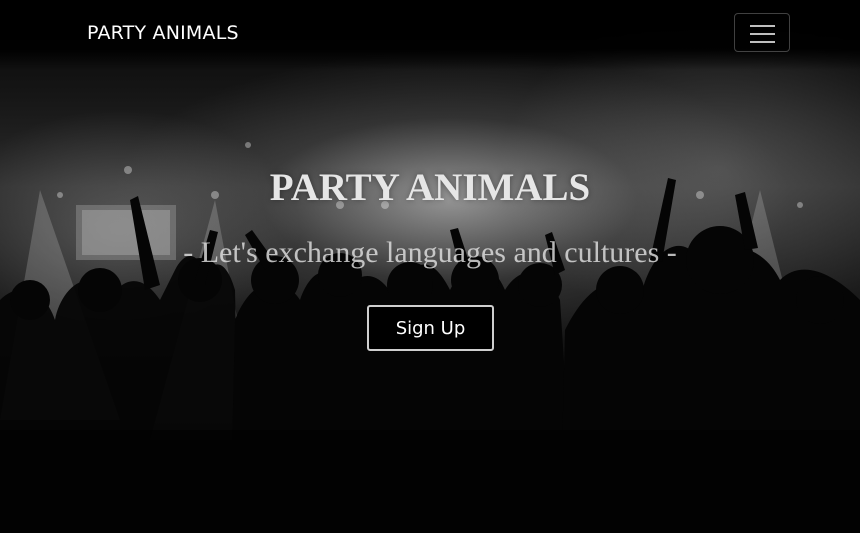 This screenshot has height=533, width=860. Describe the element at coordinates (430, 35) in the screenshot. I see `top-navbar: PARTY ANIMALS` at that location.